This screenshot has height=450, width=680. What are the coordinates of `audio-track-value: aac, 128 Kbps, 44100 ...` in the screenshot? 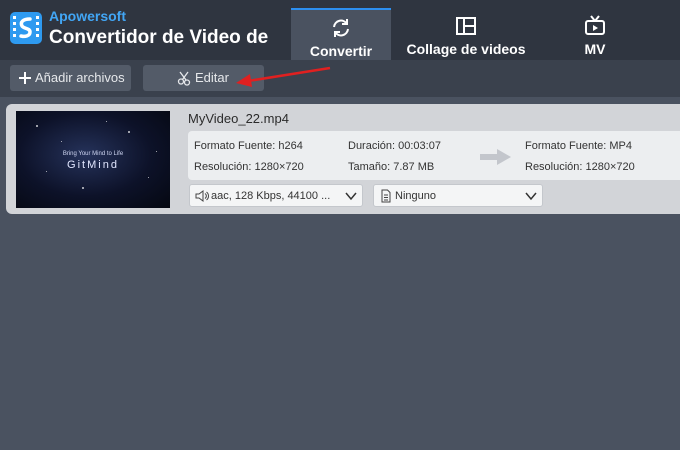 It's located at (271, 196).